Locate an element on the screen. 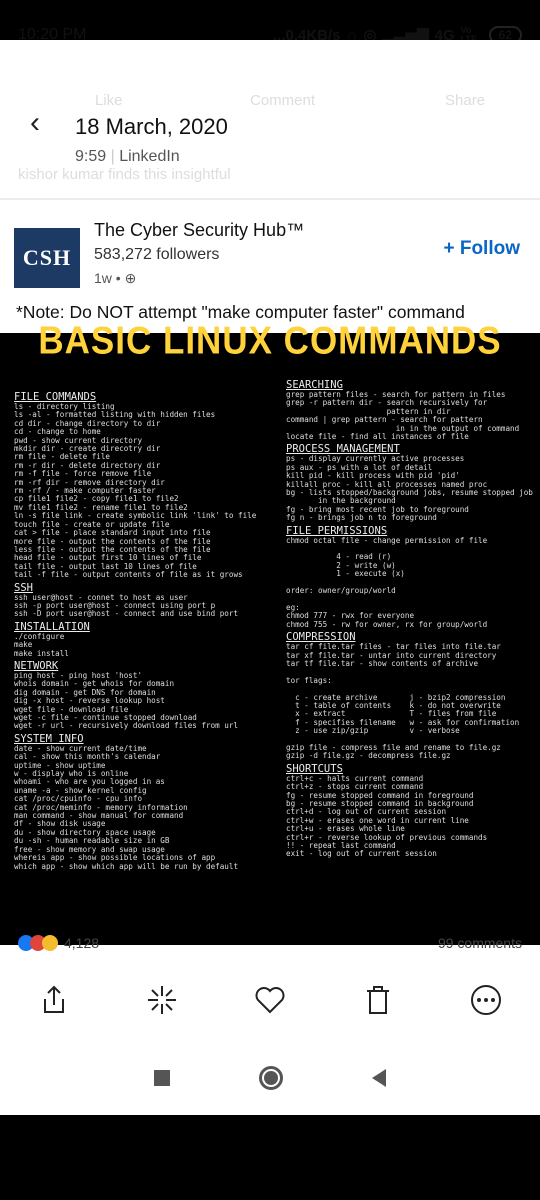  cheatsheet-line: make install is located at coordinates (41, 653).